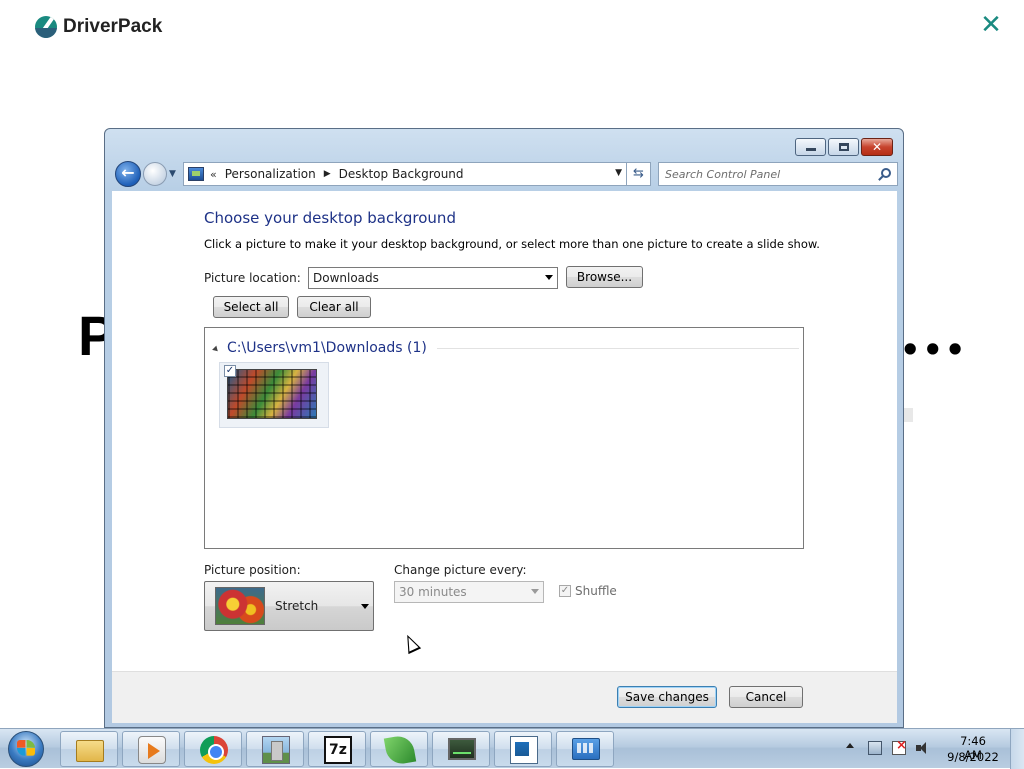 This screenshot has width=1024, height=769. What do you see at coordinates (504, 697) in the screenshot?
I see `dialog-footer: Save changes Cancel` at bounding box center [504, 697].